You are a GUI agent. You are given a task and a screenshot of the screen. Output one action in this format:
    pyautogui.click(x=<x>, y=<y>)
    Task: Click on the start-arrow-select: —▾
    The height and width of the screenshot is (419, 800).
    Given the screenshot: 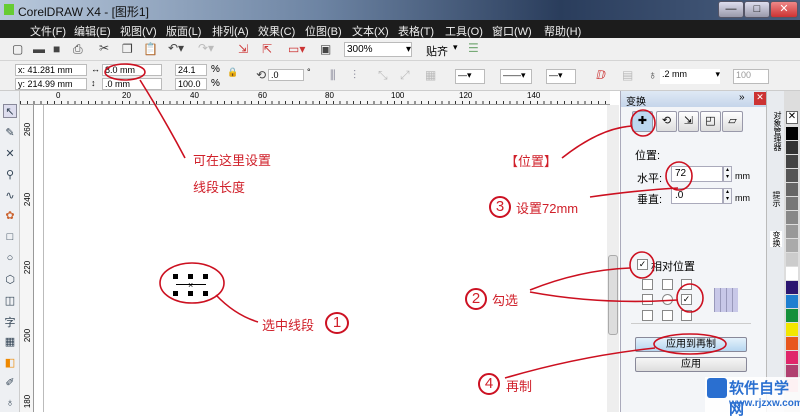 What is the action you would take?
    pyautogui.click(x=470, y=76)
    